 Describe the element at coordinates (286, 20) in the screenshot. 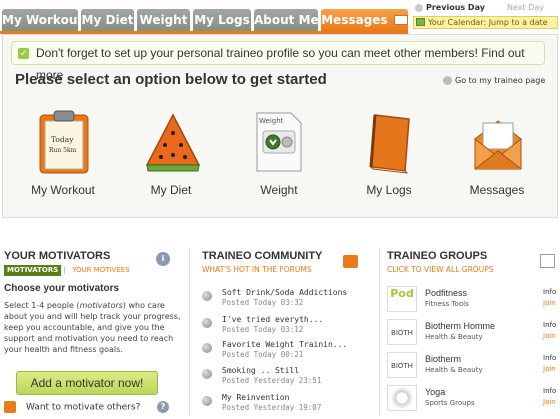

I see `tab-about-me: About Me` at that location.